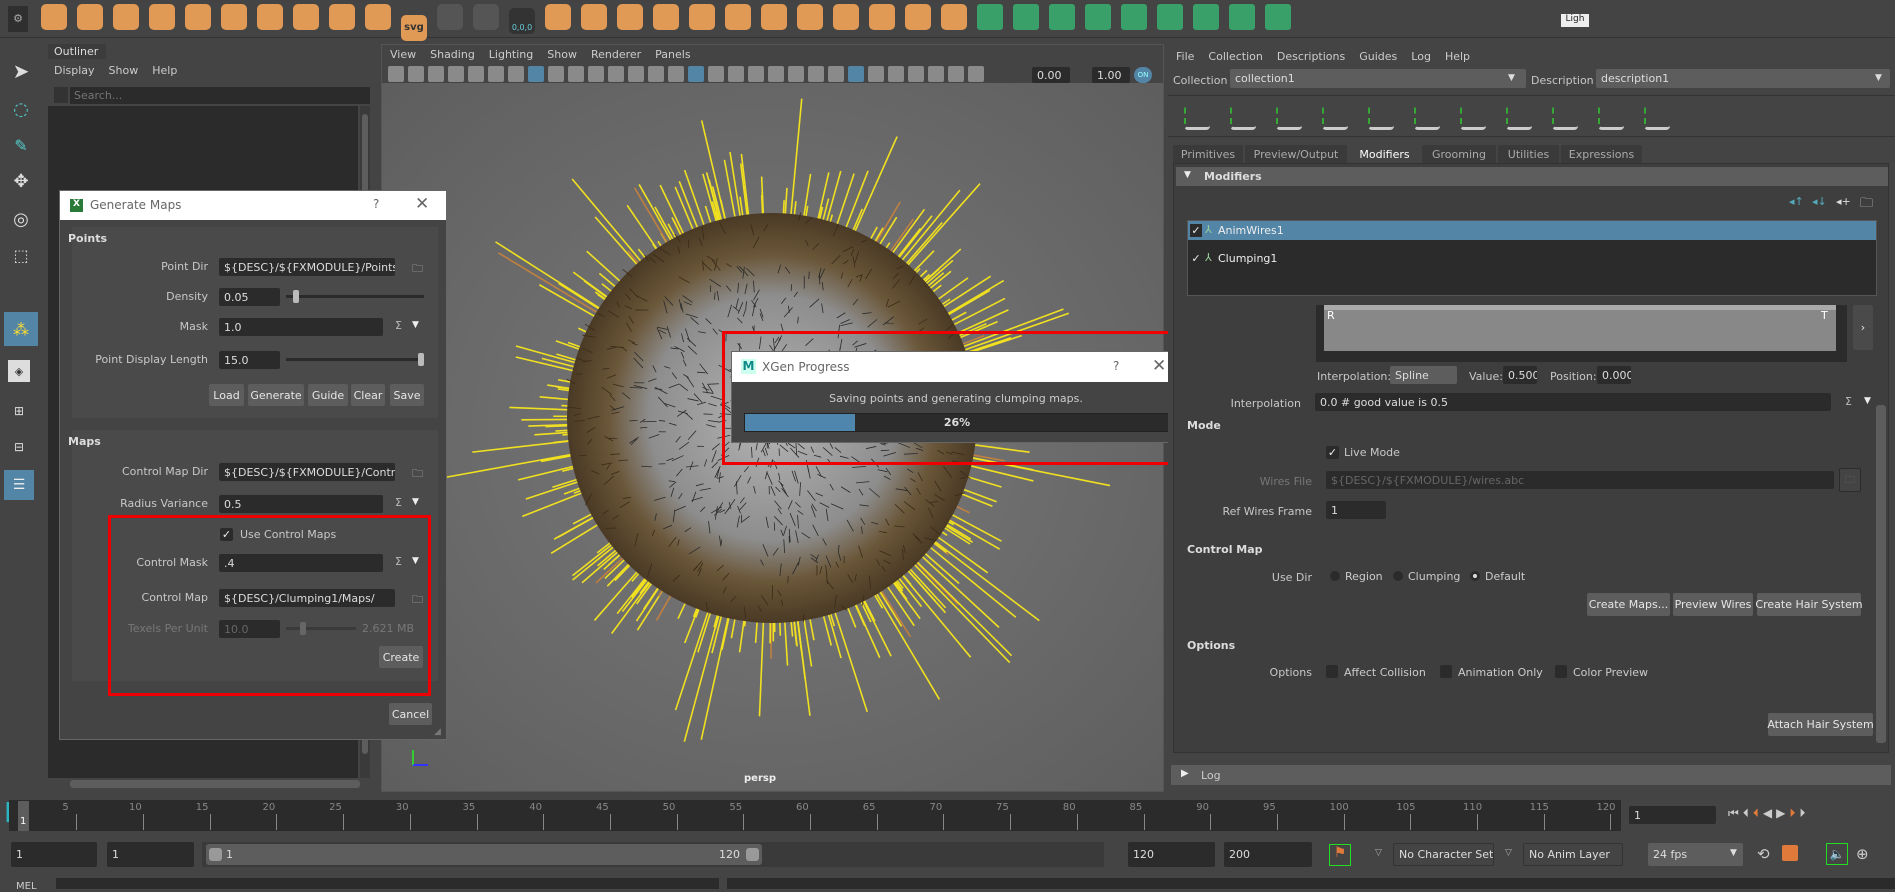  What do you see at coordinates (21, 329) in the screenshot?
I see `xgen-tool-icon: ⁂` at bounding box center [21, 329].